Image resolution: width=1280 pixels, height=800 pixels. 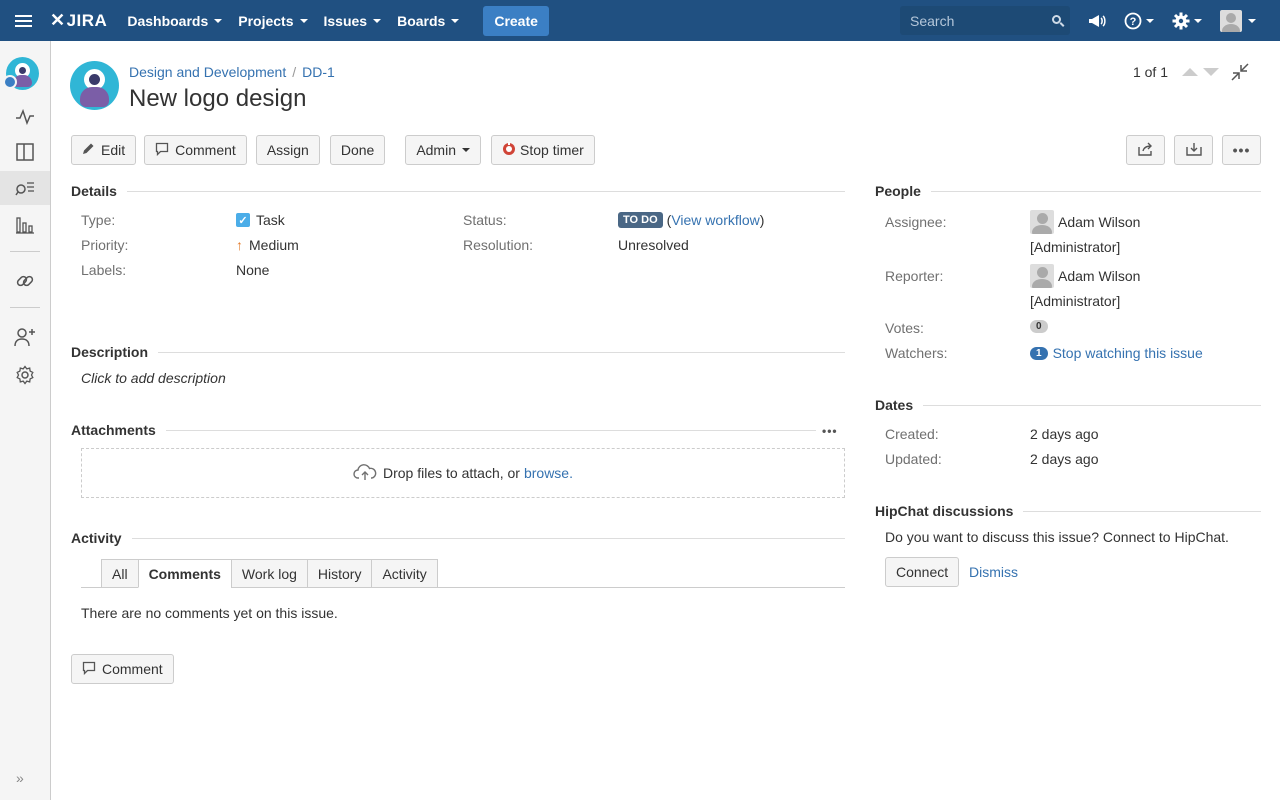 What do you see at coordinates (105, 245) in the screenshot?
I see `priority-label: Priority:` at bounding box center [105, 245].